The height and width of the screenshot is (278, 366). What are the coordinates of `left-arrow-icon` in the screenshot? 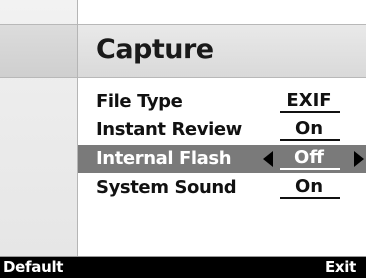 It's located at (268, 159).